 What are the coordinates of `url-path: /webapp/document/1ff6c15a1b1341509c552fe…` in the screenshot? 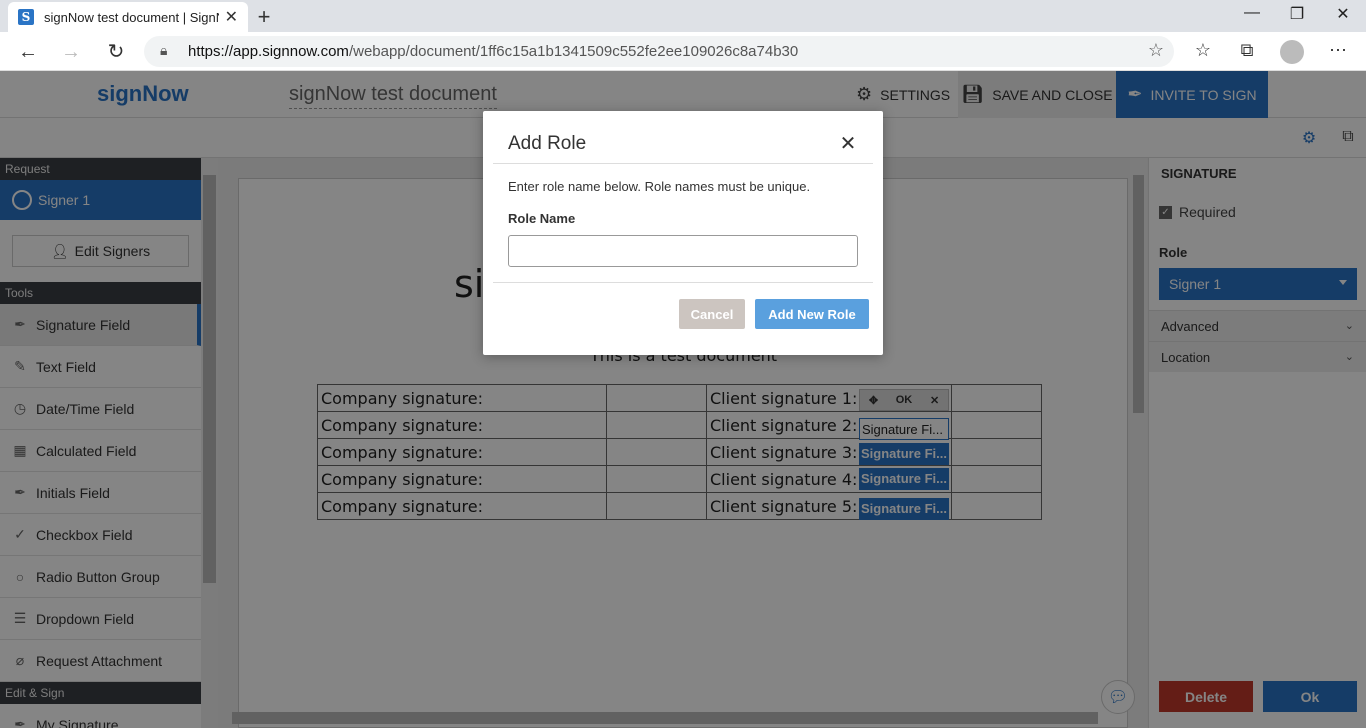 It's located at (573, 51).